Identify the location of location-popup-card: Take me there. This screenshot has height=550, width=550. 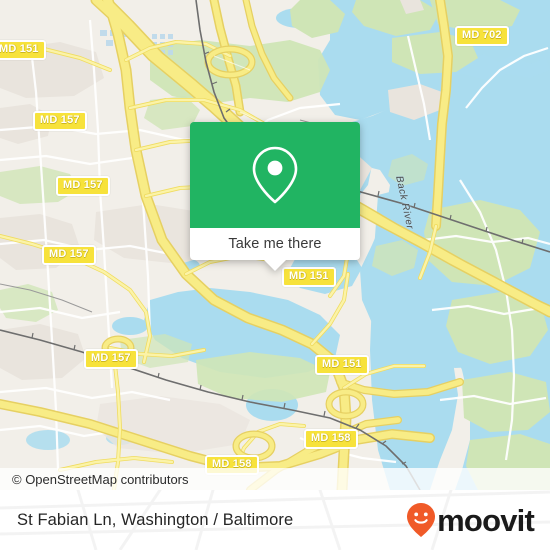
(275, 196).